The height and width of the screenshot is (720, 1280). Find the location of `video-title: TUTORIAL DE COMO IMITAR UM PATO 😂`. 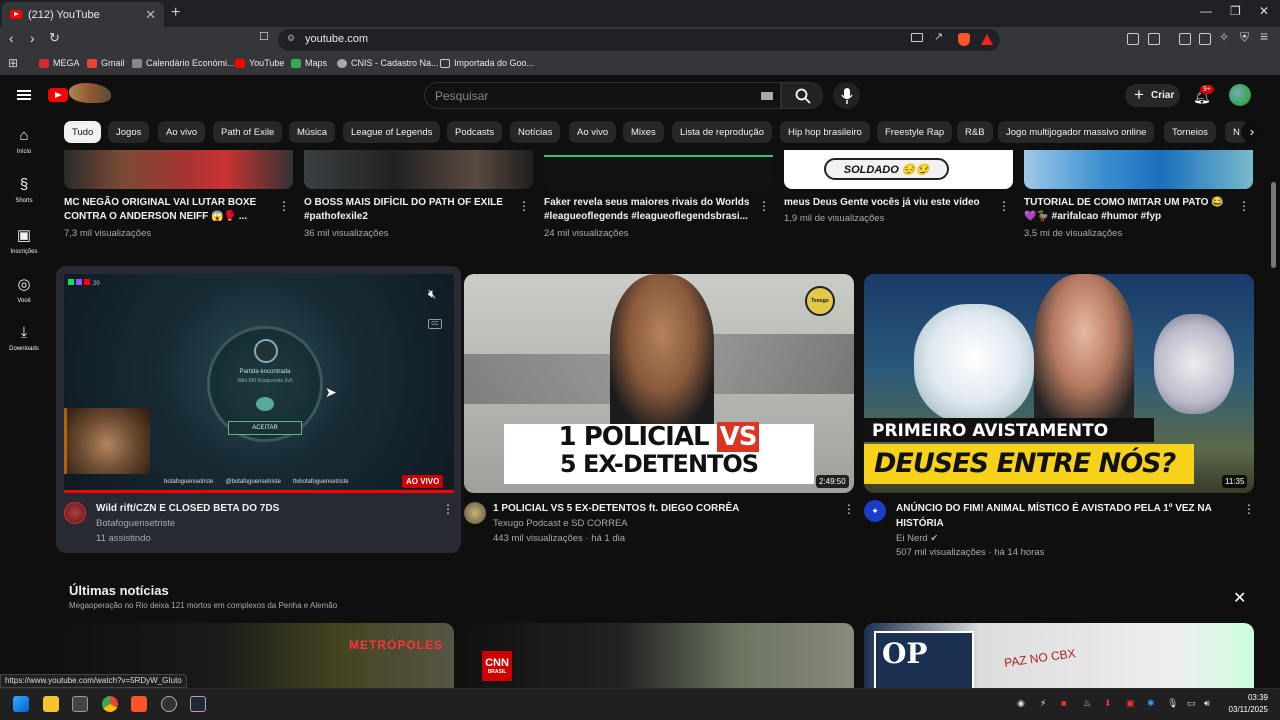

video-title: TUTORIAL DE COMO IMITAR UM PATO 😂 is located at coordinates (1124, 202).